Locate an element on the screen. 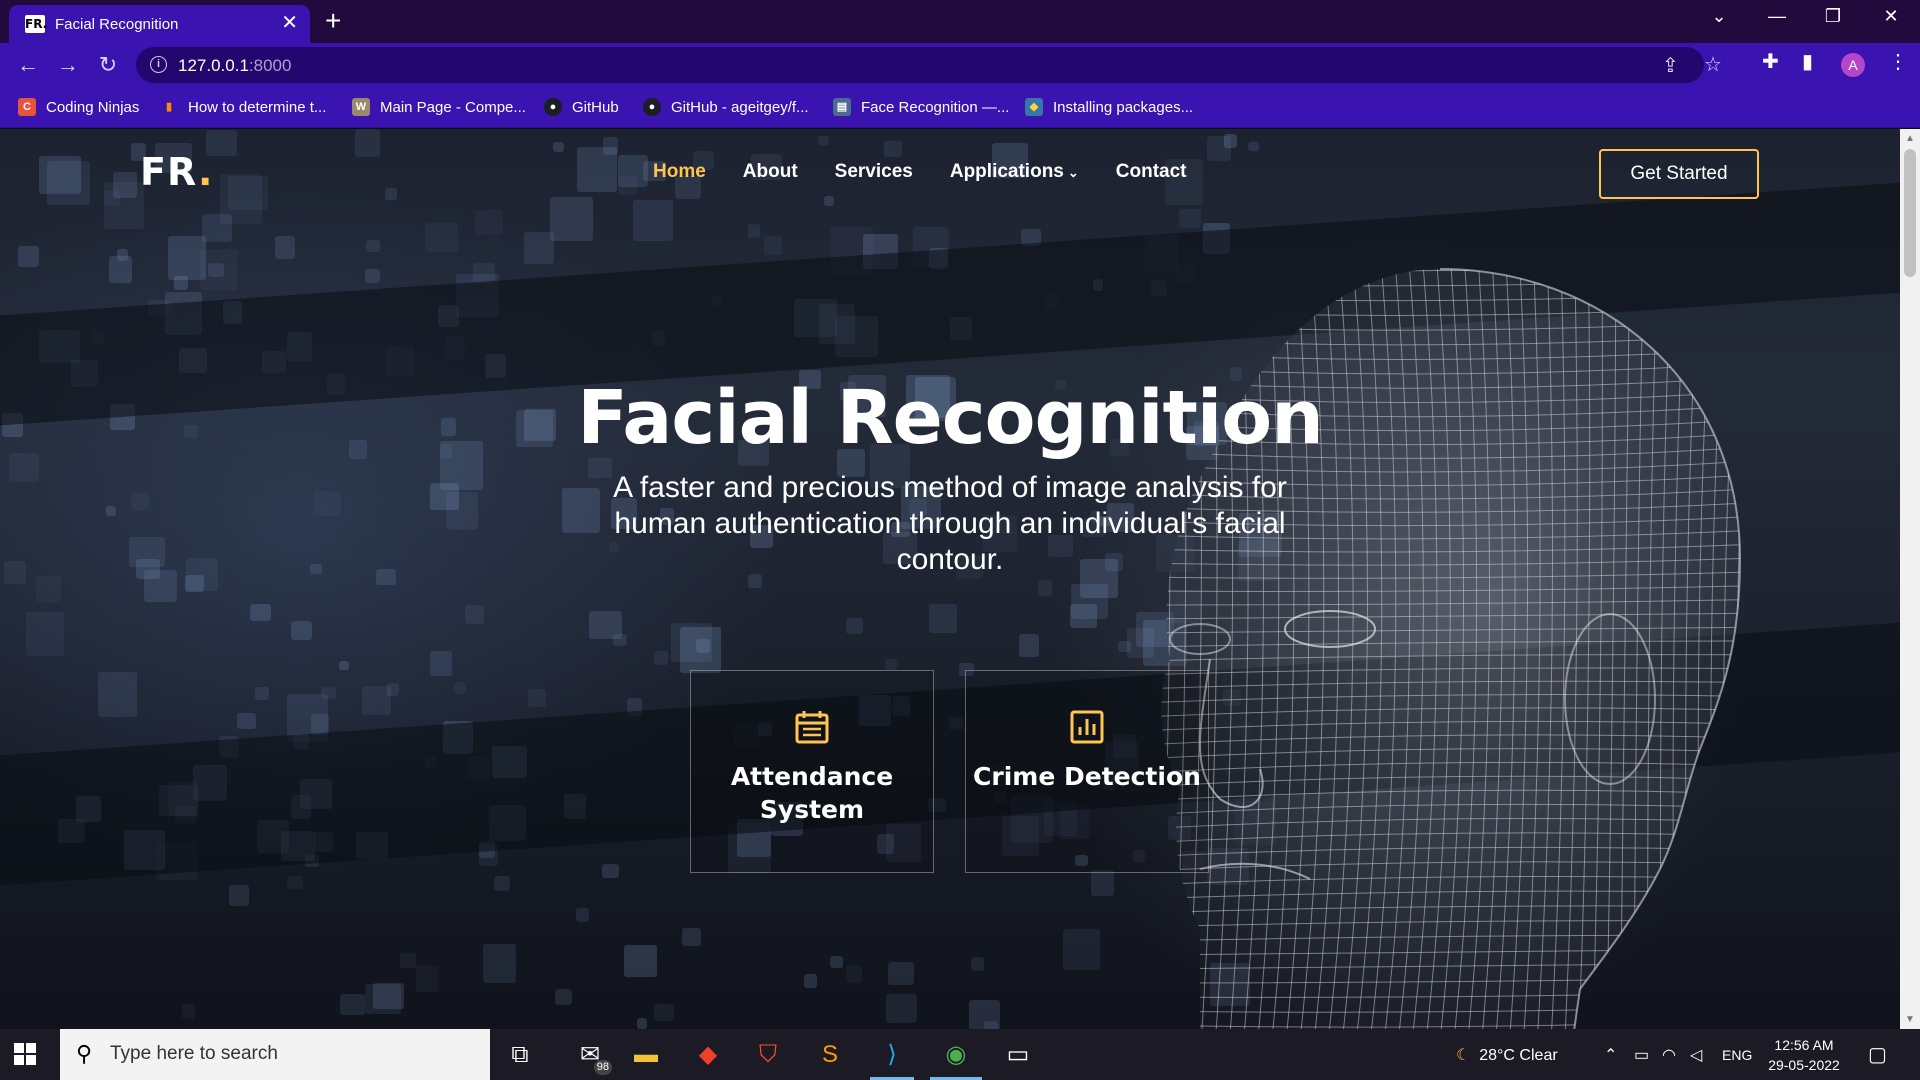  nav-applications: Applications ⌄ is located at coordinates (1014, 172).